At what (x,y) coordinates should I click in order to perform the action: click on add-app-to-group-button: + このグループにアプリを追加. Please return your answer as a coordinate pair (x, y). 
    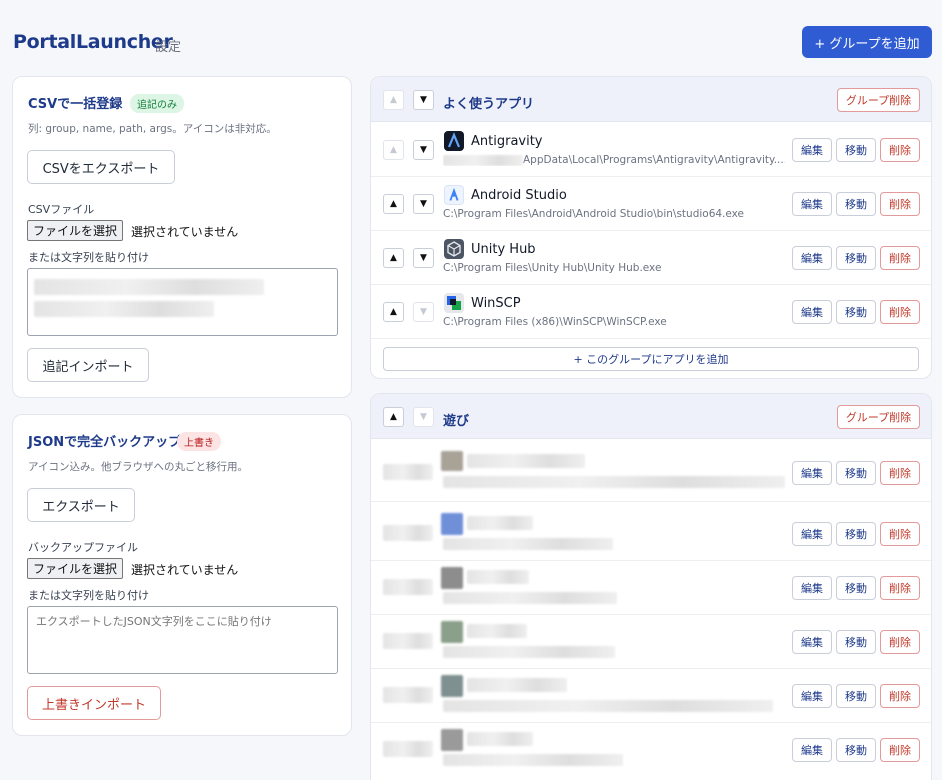
    Looking at the image, I should click on (651, 359).